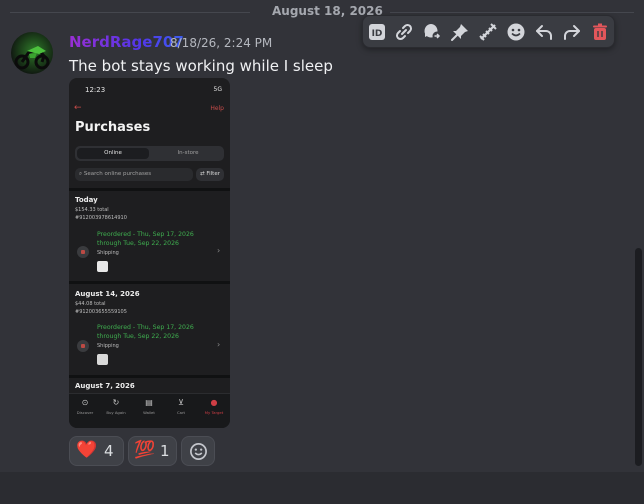 This screenshot has width=644, height=504. I want to click on reply-icon, so click(544, 32).